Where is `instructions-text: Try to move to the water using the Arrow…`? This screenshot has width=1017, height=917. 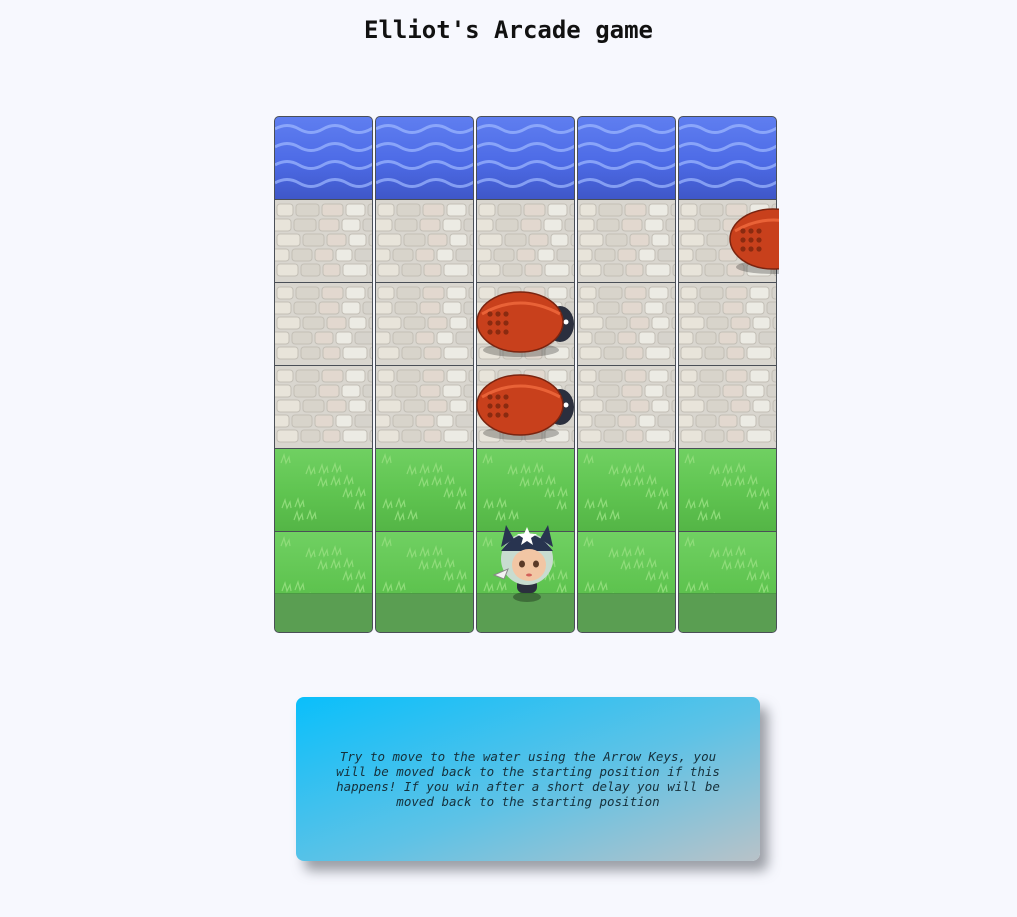 instructions-text: Try to move to the water using the Arrow… is located at coordinates (528, 779).